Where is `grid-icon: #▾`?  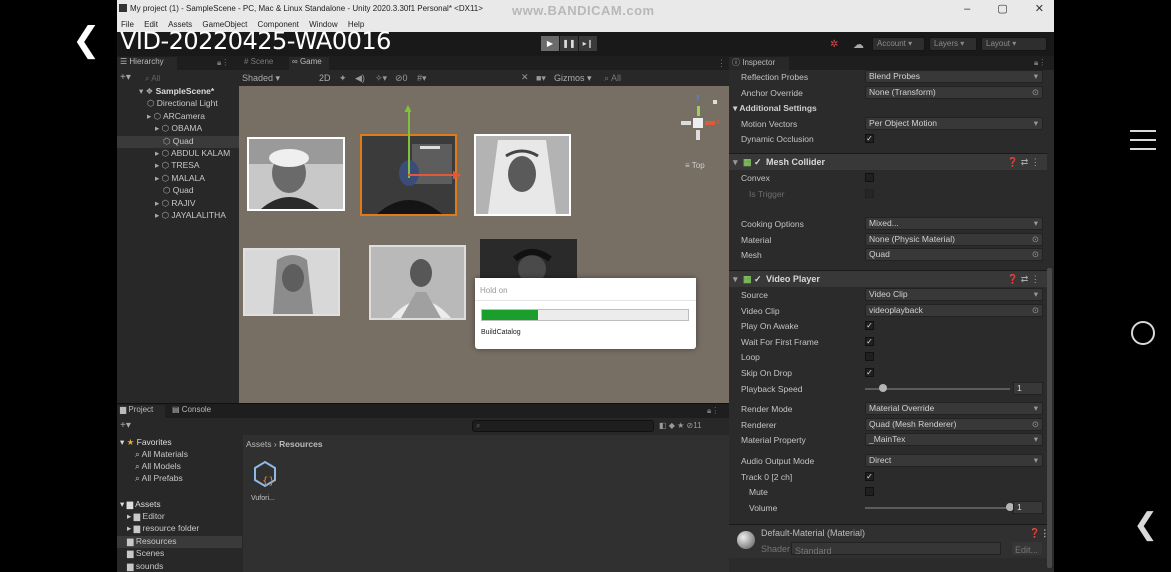
grid-icon: #▾ is located at coordinates (422, 78).